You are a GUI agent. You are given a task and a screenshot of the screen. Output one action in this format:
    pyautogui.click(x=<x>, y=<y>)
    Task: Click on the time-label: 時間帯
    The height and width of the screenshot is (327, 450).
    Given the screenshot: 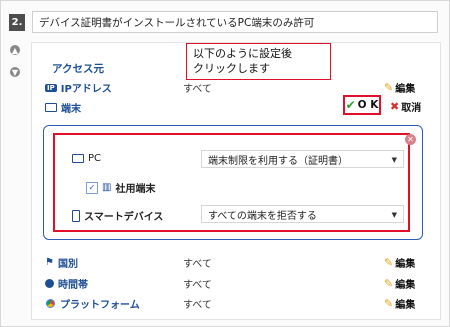 What is the action you would take?
    pyautogui.click(x=66, y=283)
    